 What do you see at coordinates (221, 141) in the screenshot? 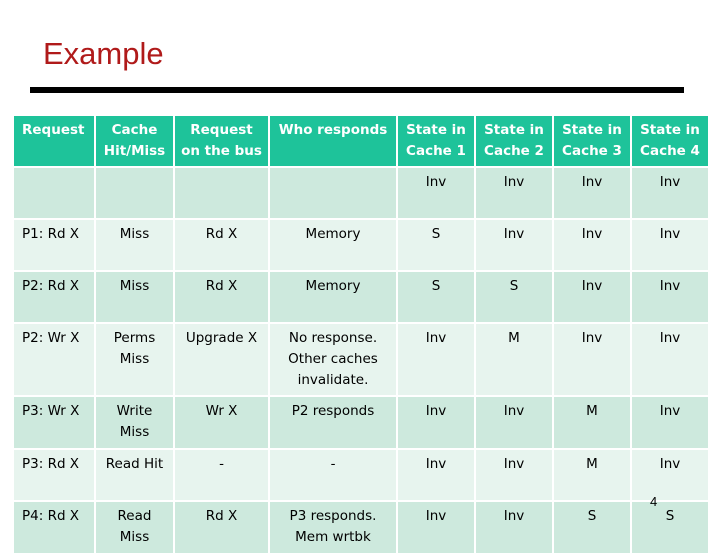
I see `header-bus-request: Request on the bus` at bounding box center [221, 141].